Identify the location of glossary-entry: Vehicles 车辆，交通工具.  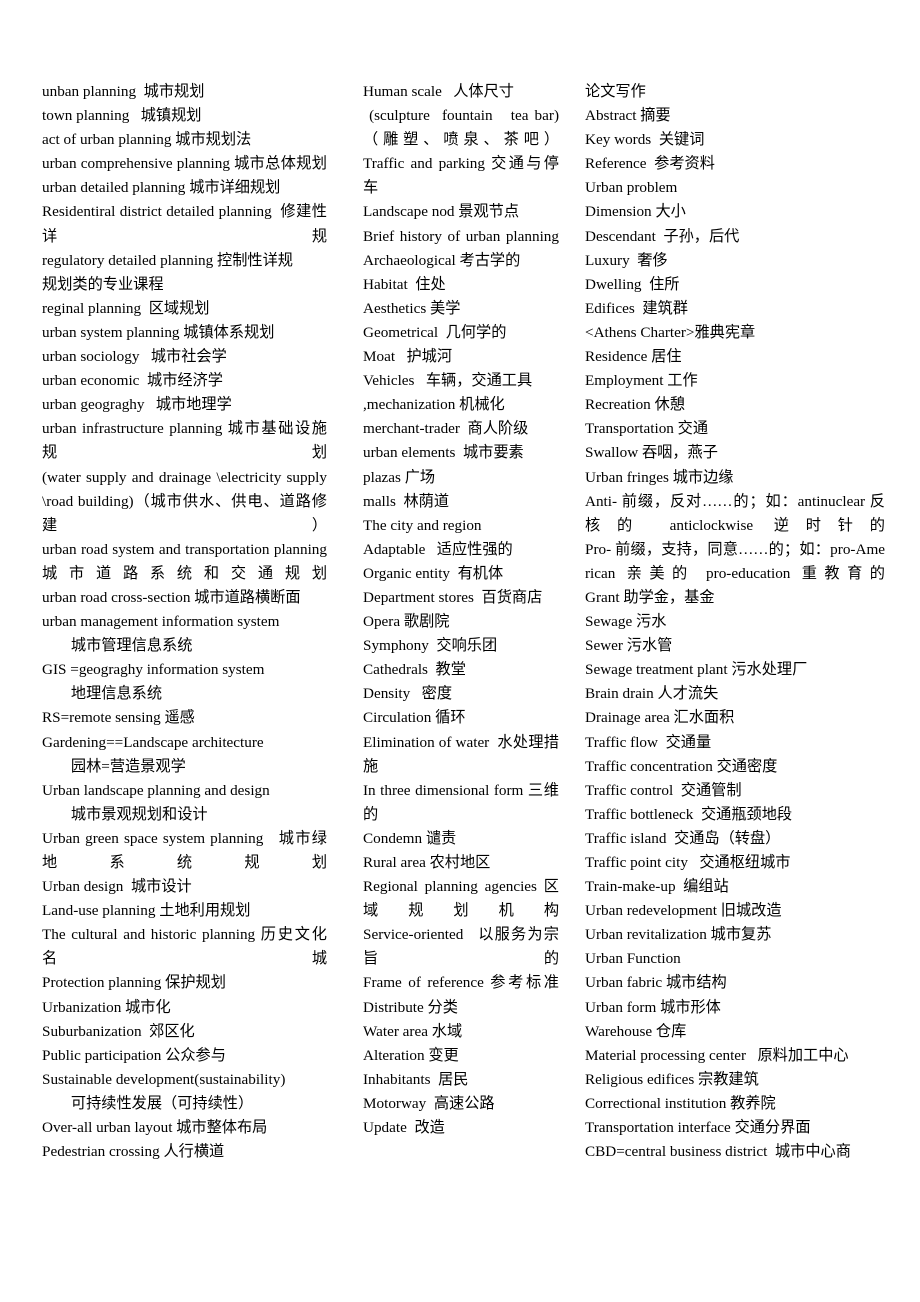
(448, 381).